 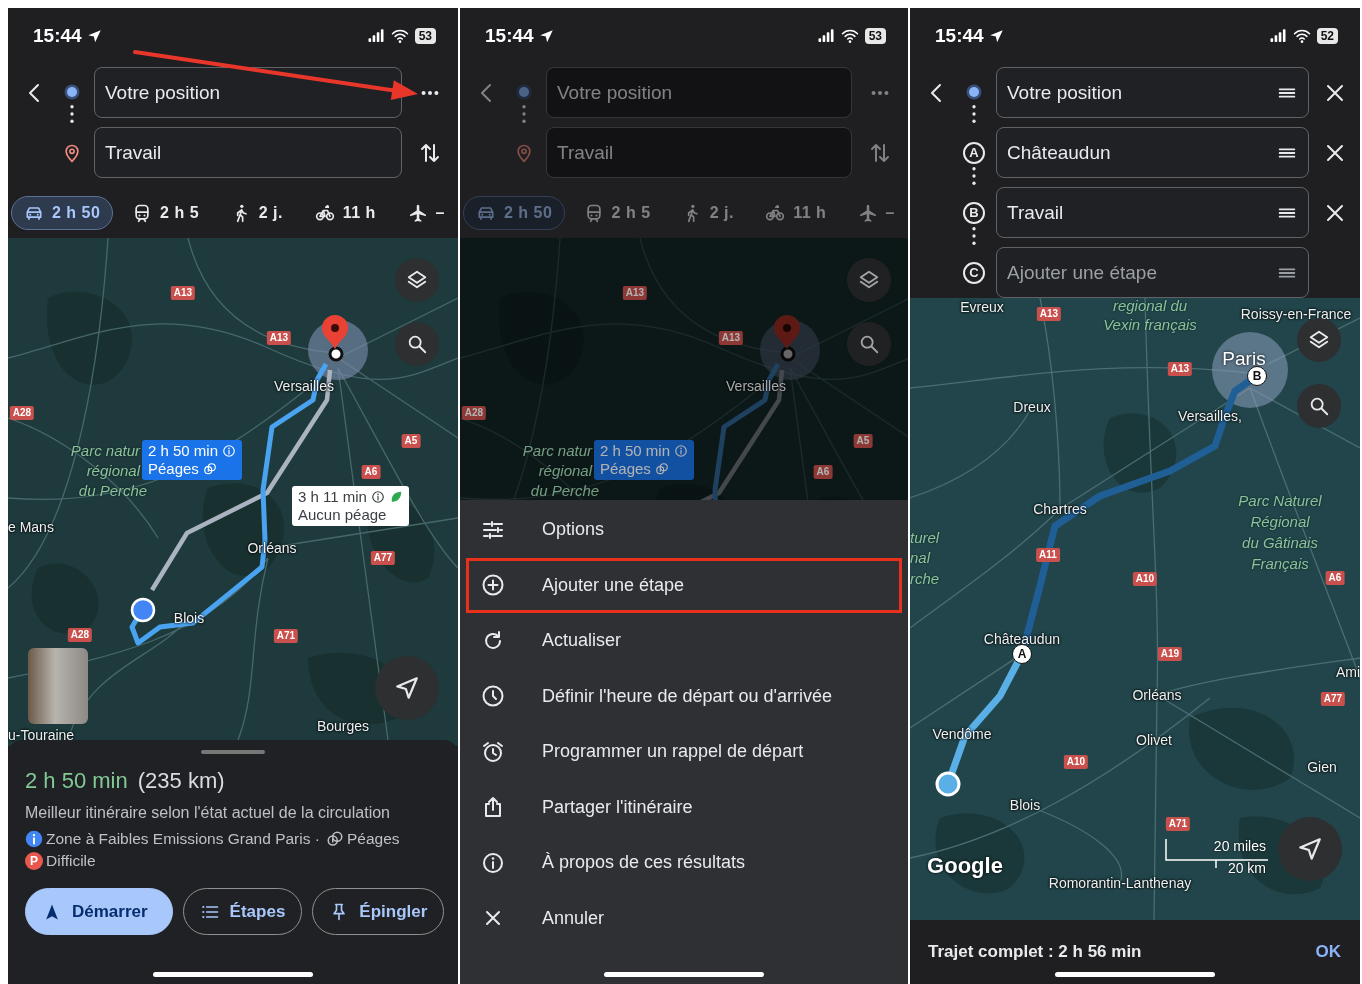 What do you see at coordinates (1150, 306) in the screenshot?
I see `park-label: regional du` at bounding box center [1150, 306].